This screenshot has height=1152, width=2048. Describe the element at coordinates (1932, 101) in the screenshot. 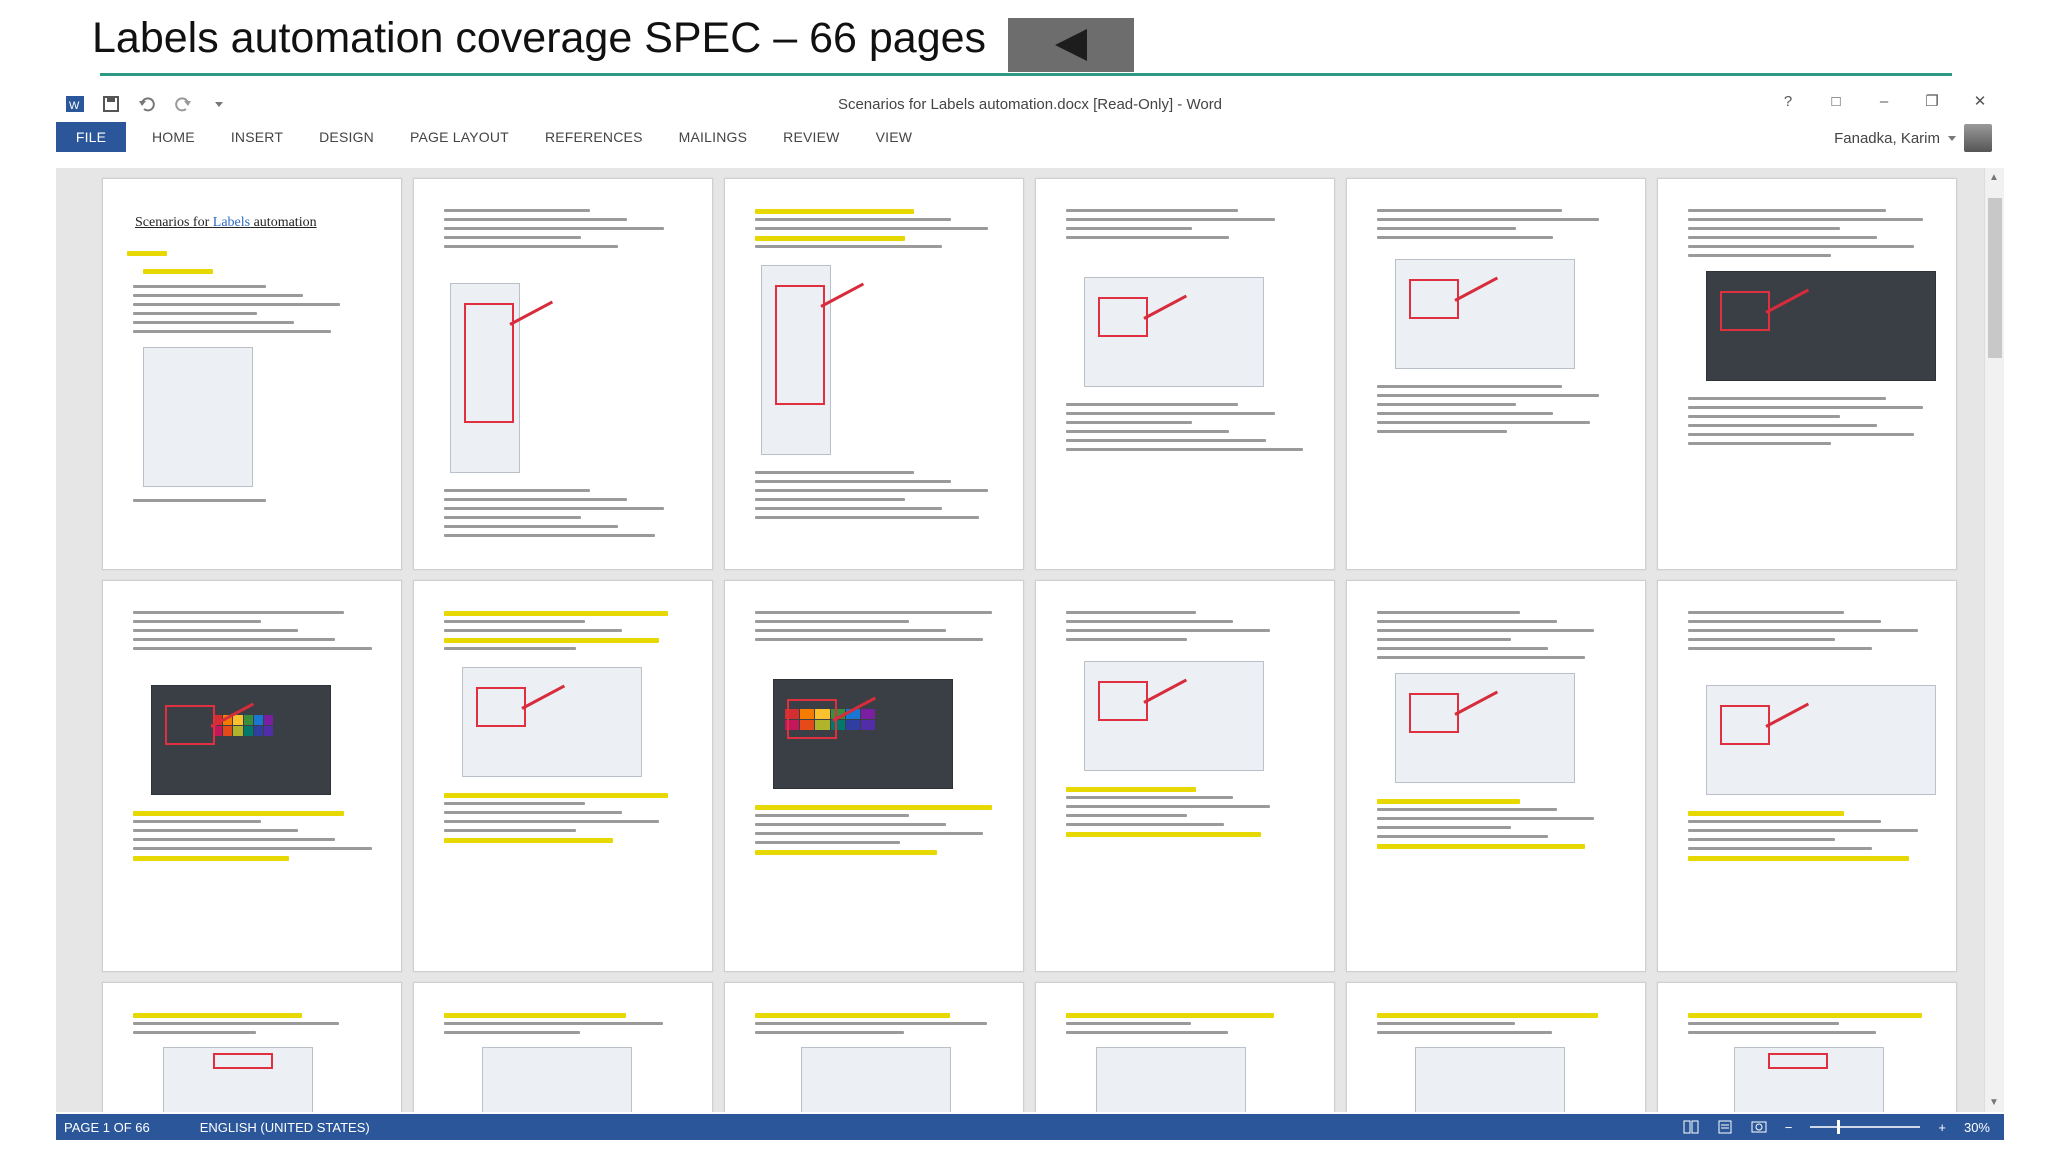

I see `restore-icon: ❐` at that location.